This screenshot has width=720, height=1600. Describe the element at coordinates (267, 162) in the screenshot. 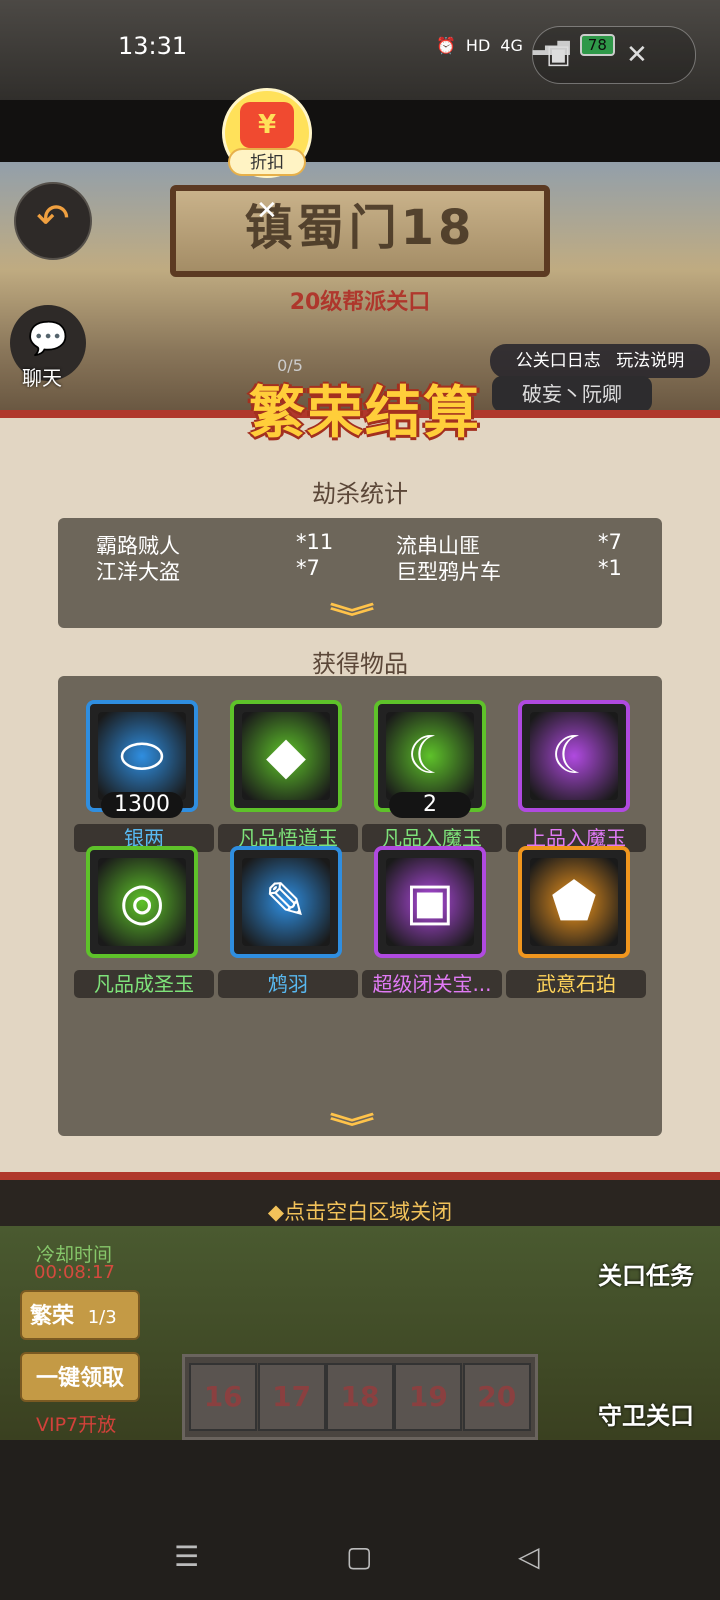

I see `discount-label: 折扣` at that location.